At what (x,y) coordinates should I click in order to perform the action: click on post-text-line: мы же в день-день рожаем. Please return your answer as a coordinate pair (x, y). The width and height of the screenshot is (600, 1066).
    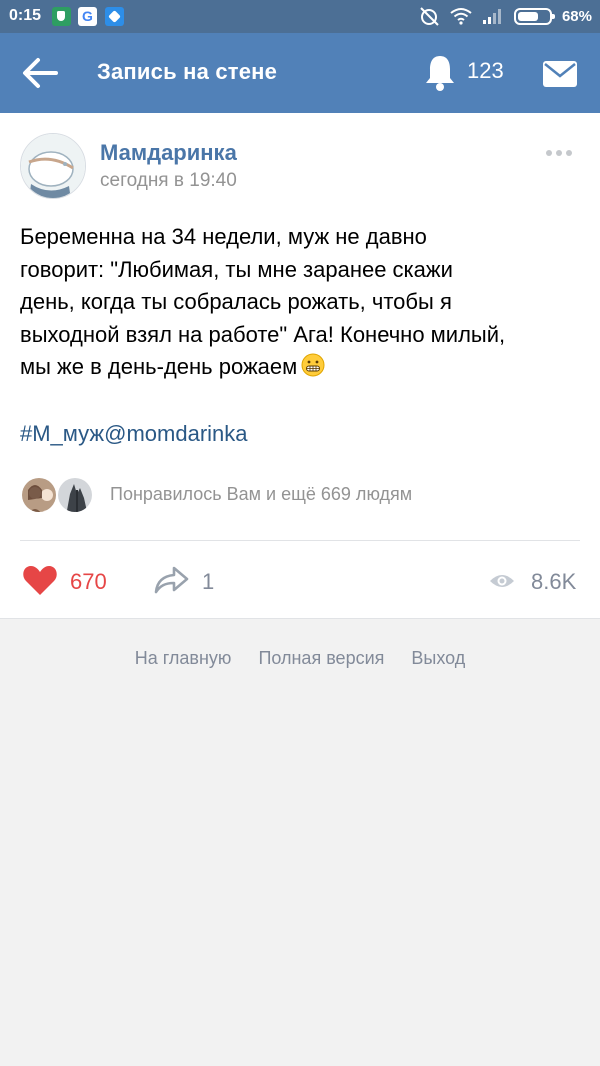
    Looking at the image, I should click on (159, 366).